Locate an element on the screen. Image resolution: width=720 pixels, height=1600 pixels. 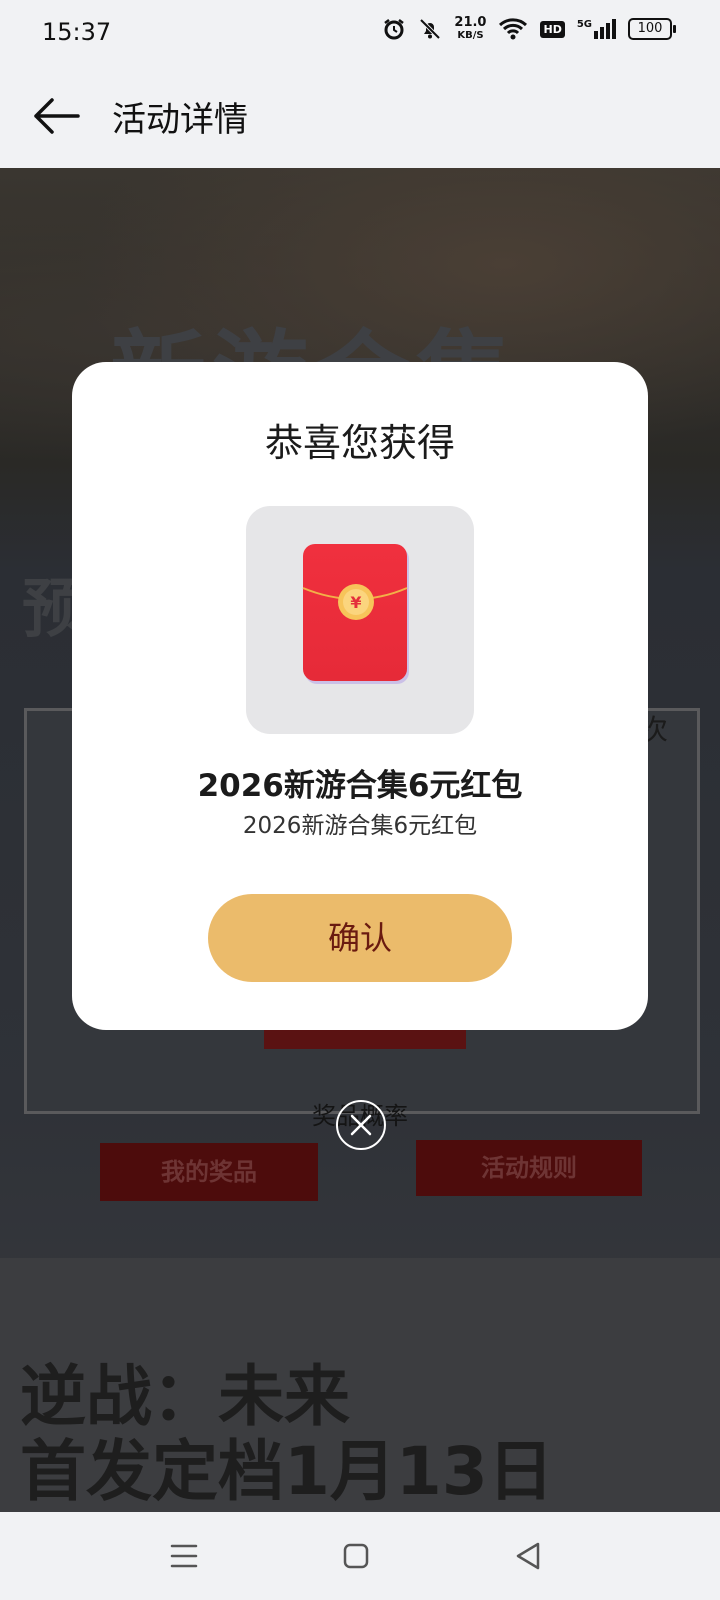
home-button is located at coordinates (356, 1556).